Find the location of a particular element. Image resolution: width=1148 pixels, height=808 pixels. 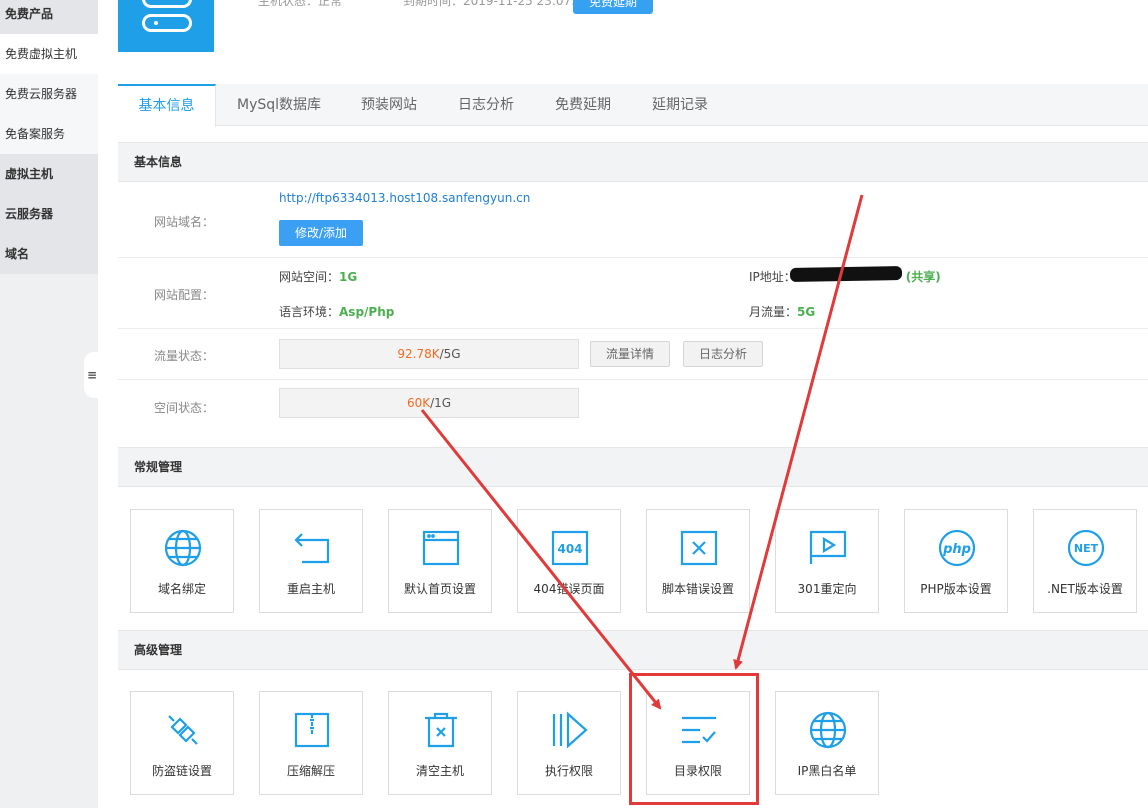

svg-text: php is located at coordinates (956, 549).